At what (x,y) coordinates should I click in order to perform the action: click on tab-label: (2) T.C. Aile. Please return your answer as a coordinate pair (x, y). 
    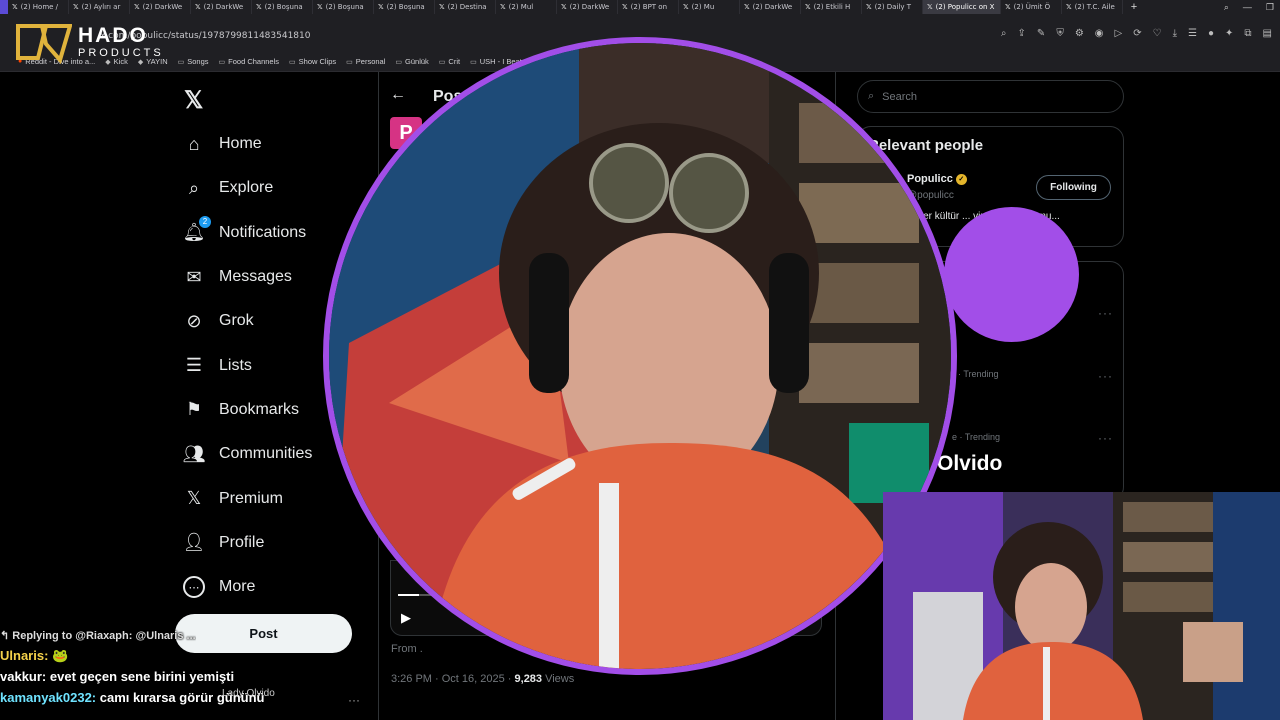
    Looking at the image, I should click on (1094, 7).